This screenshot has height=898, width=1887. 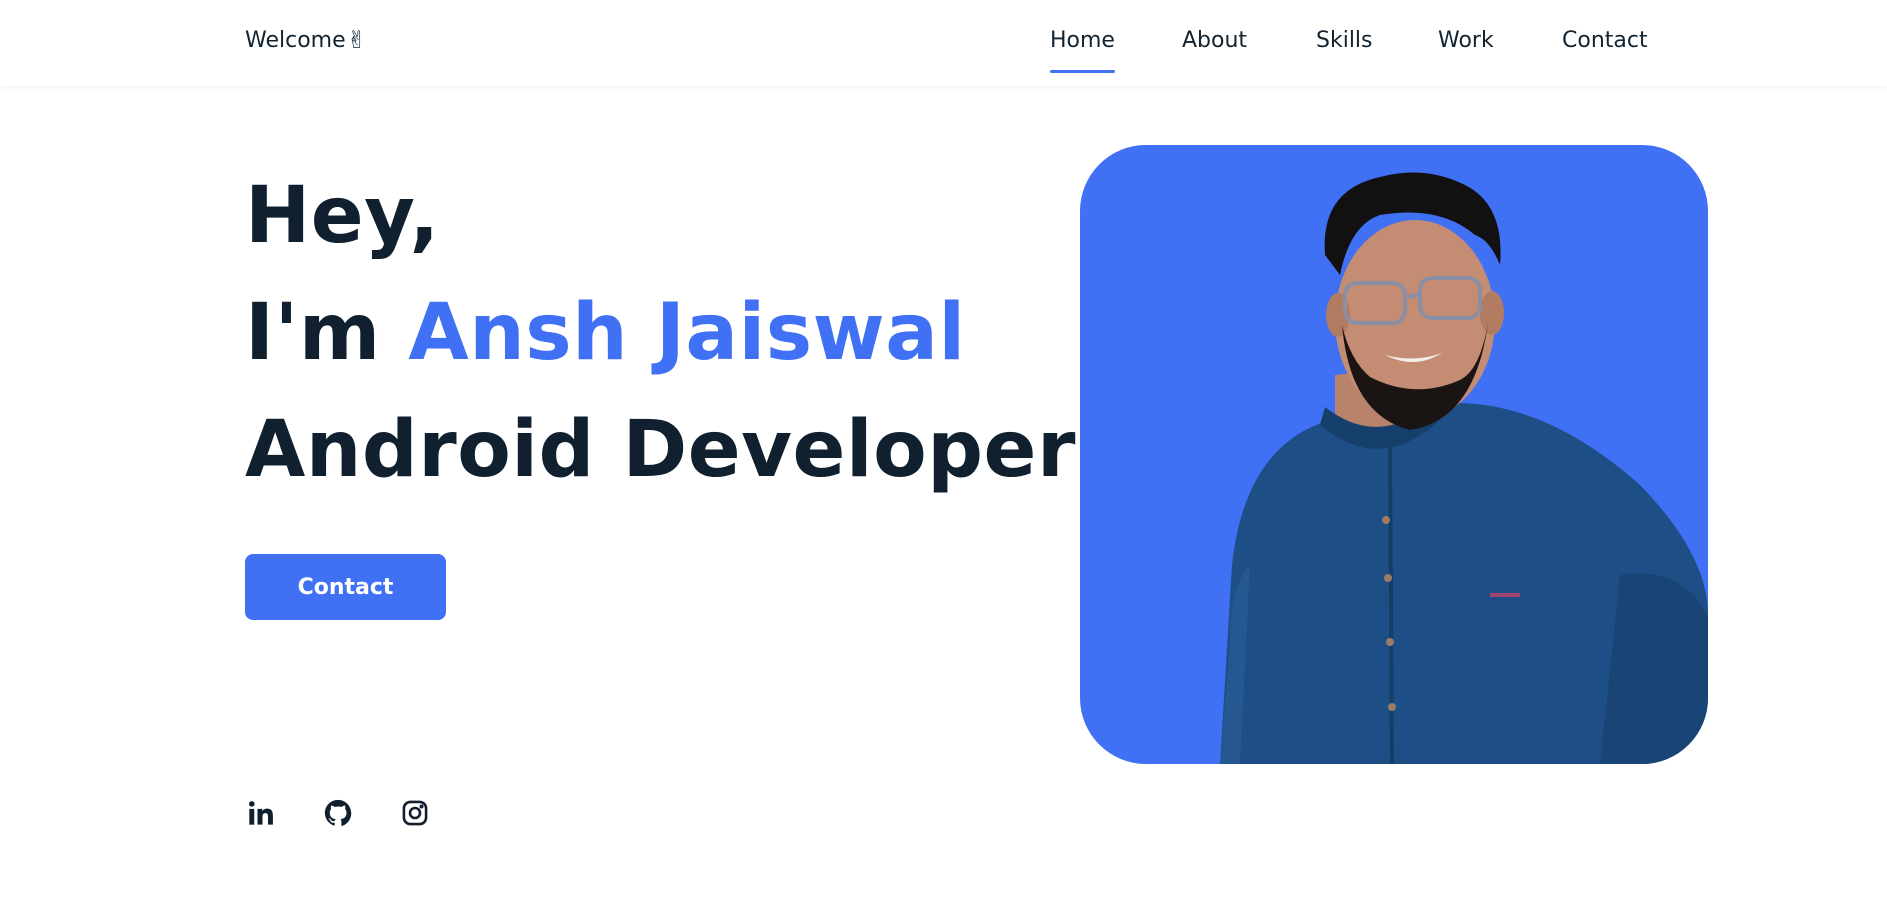 I want to click on hero-role: Android Developer, so click(x=660, y=450).